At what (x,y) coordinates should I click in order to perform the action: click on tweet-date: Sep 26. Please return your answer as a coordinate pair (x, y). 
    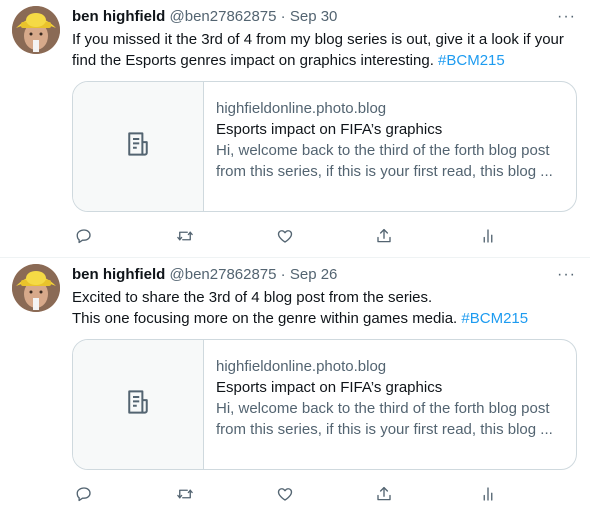
    Looking at the image, I should click on (314, 274).